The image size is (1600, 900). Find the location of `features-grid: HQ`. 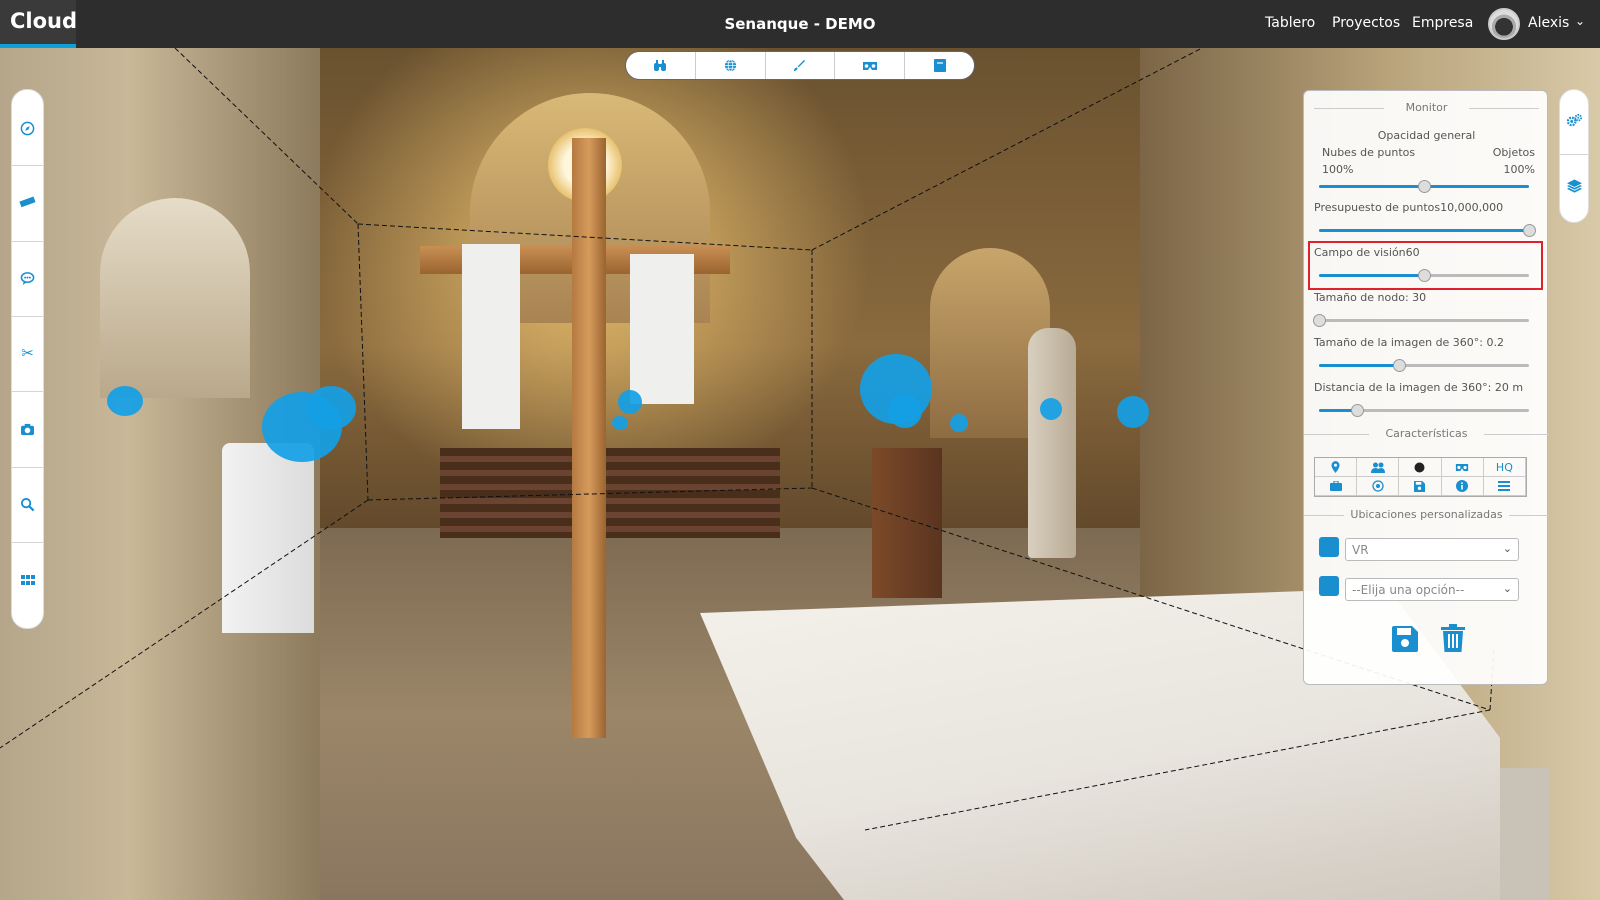

features-grid: HQ is located at coordinates (1420, 477).